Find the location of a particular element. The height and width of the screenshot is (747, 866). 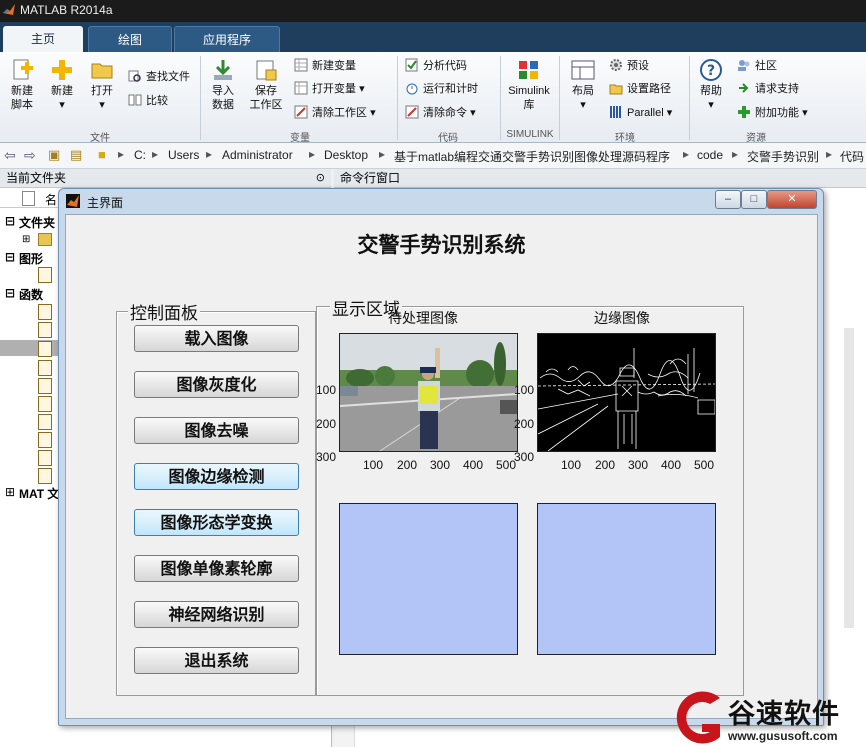

single-pixel-contour-button: 图像单像素轮廓 is located at coordinates (216, 568).